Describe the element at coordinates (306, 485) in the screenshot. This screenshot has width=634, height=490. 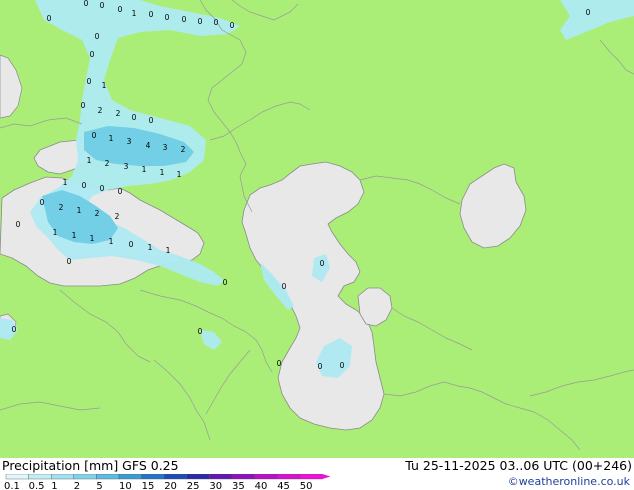
I see `colorbar-tick-label: 50` at that location.